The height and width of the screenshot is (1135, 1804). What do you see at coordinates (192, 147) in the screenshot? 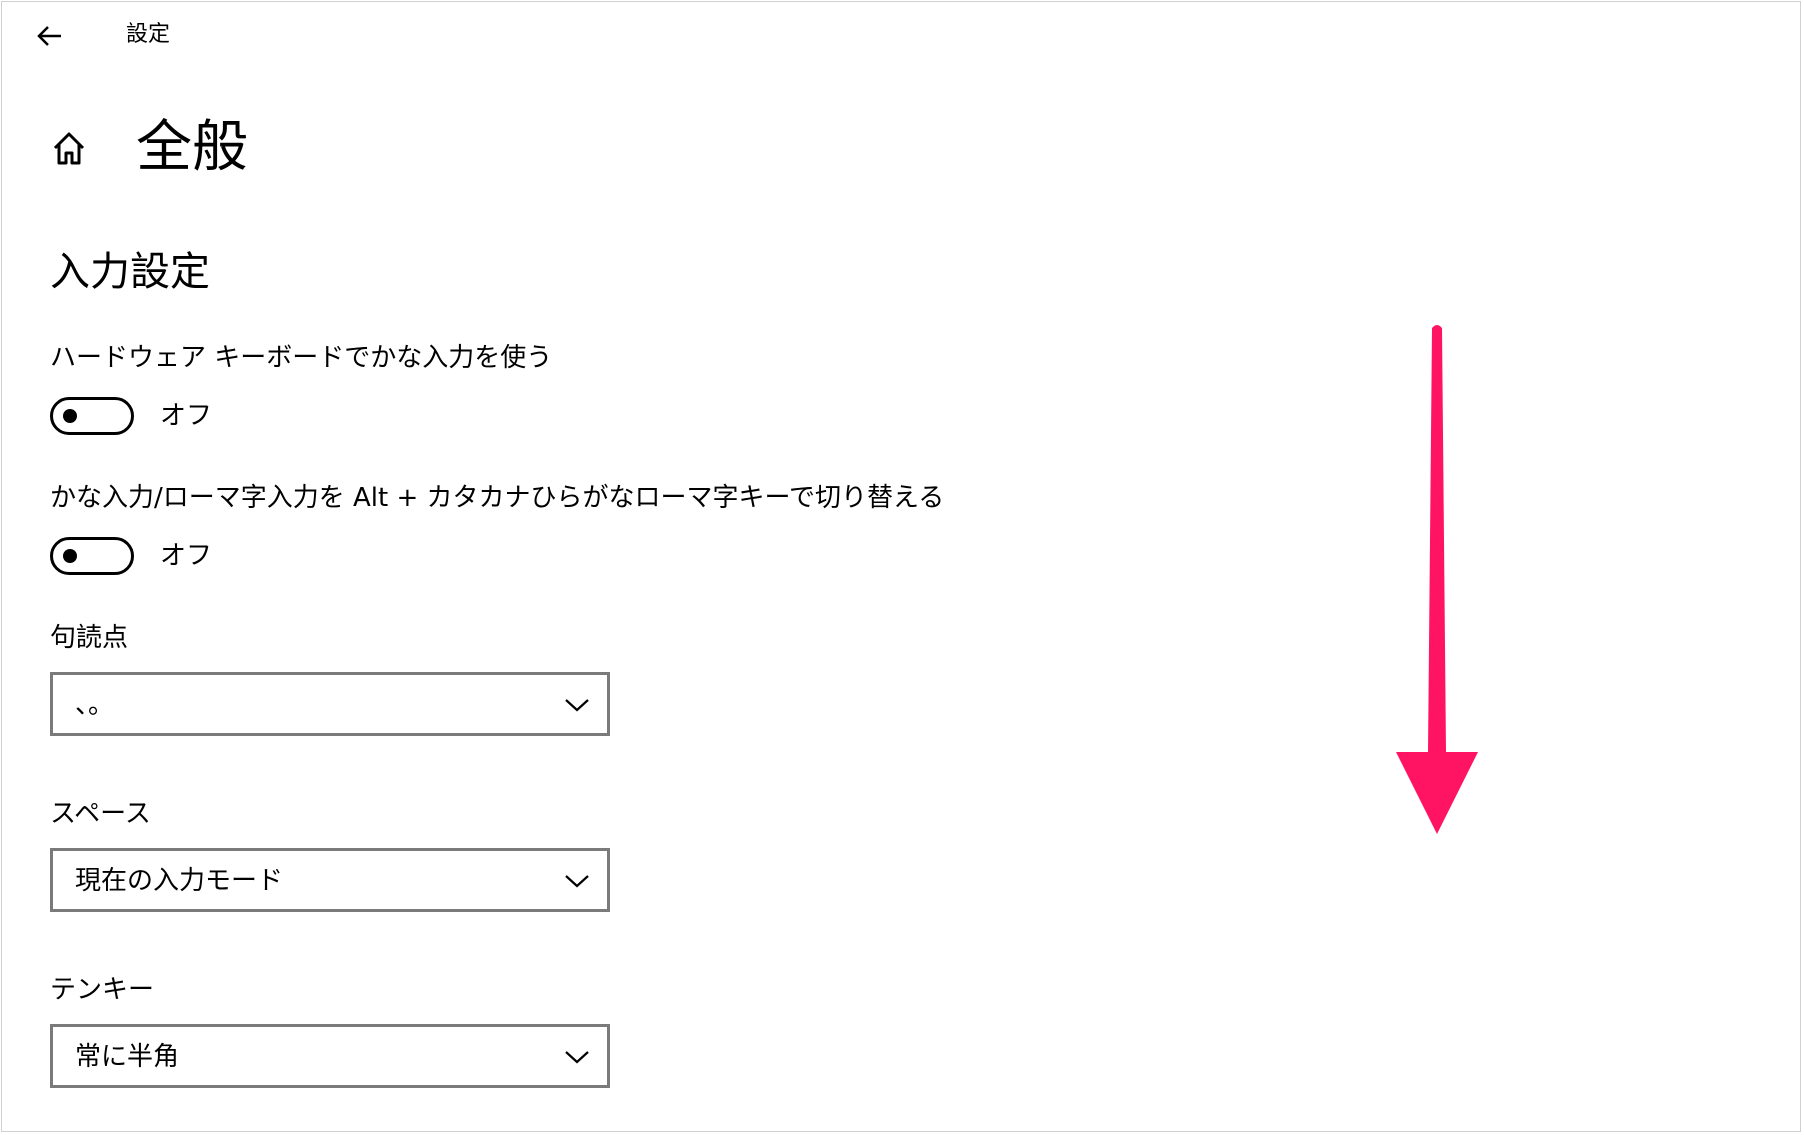
I see `page-title: 全般` at bounding box center [192, 147].